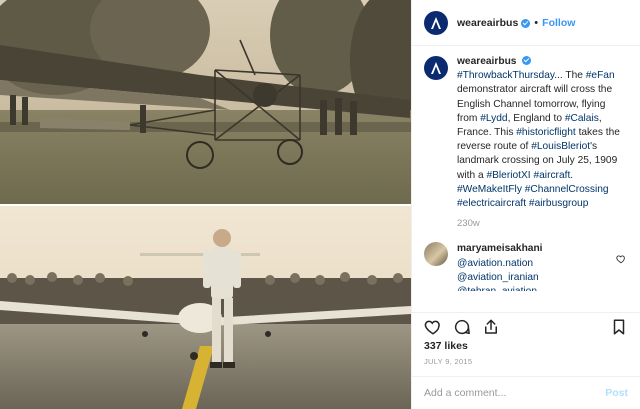  I want to click on hashtag-link: #historicflight, so click(545, 132).